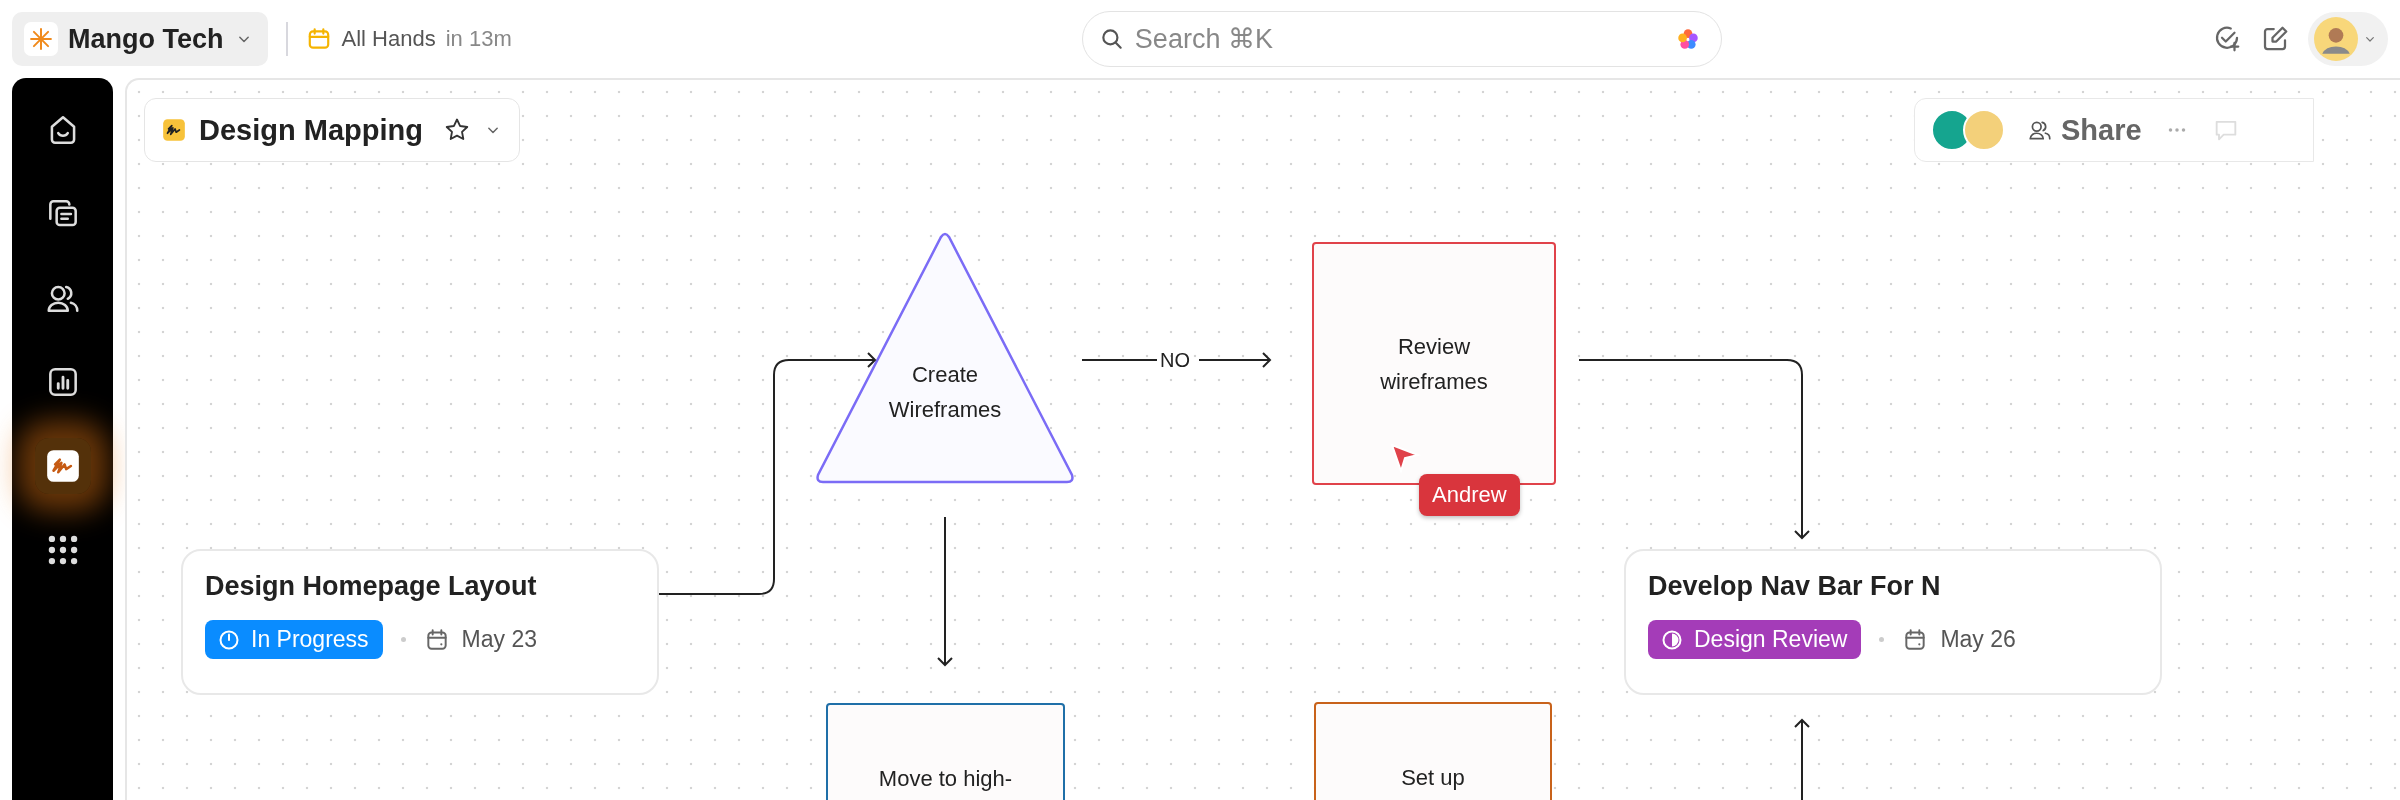  What do you see at coordinates (1893, 622) in the screenshot?
I see `task-card: Develop Nav Bar For N Design Review May 26` at bounding box center [1893, 622].